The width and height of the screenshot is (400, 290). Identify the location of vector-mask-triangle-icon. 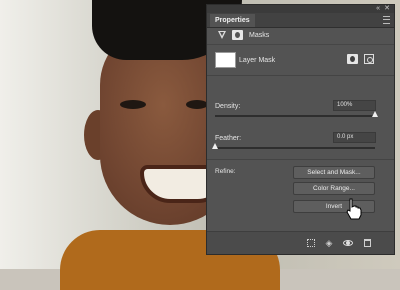
(222, 35).